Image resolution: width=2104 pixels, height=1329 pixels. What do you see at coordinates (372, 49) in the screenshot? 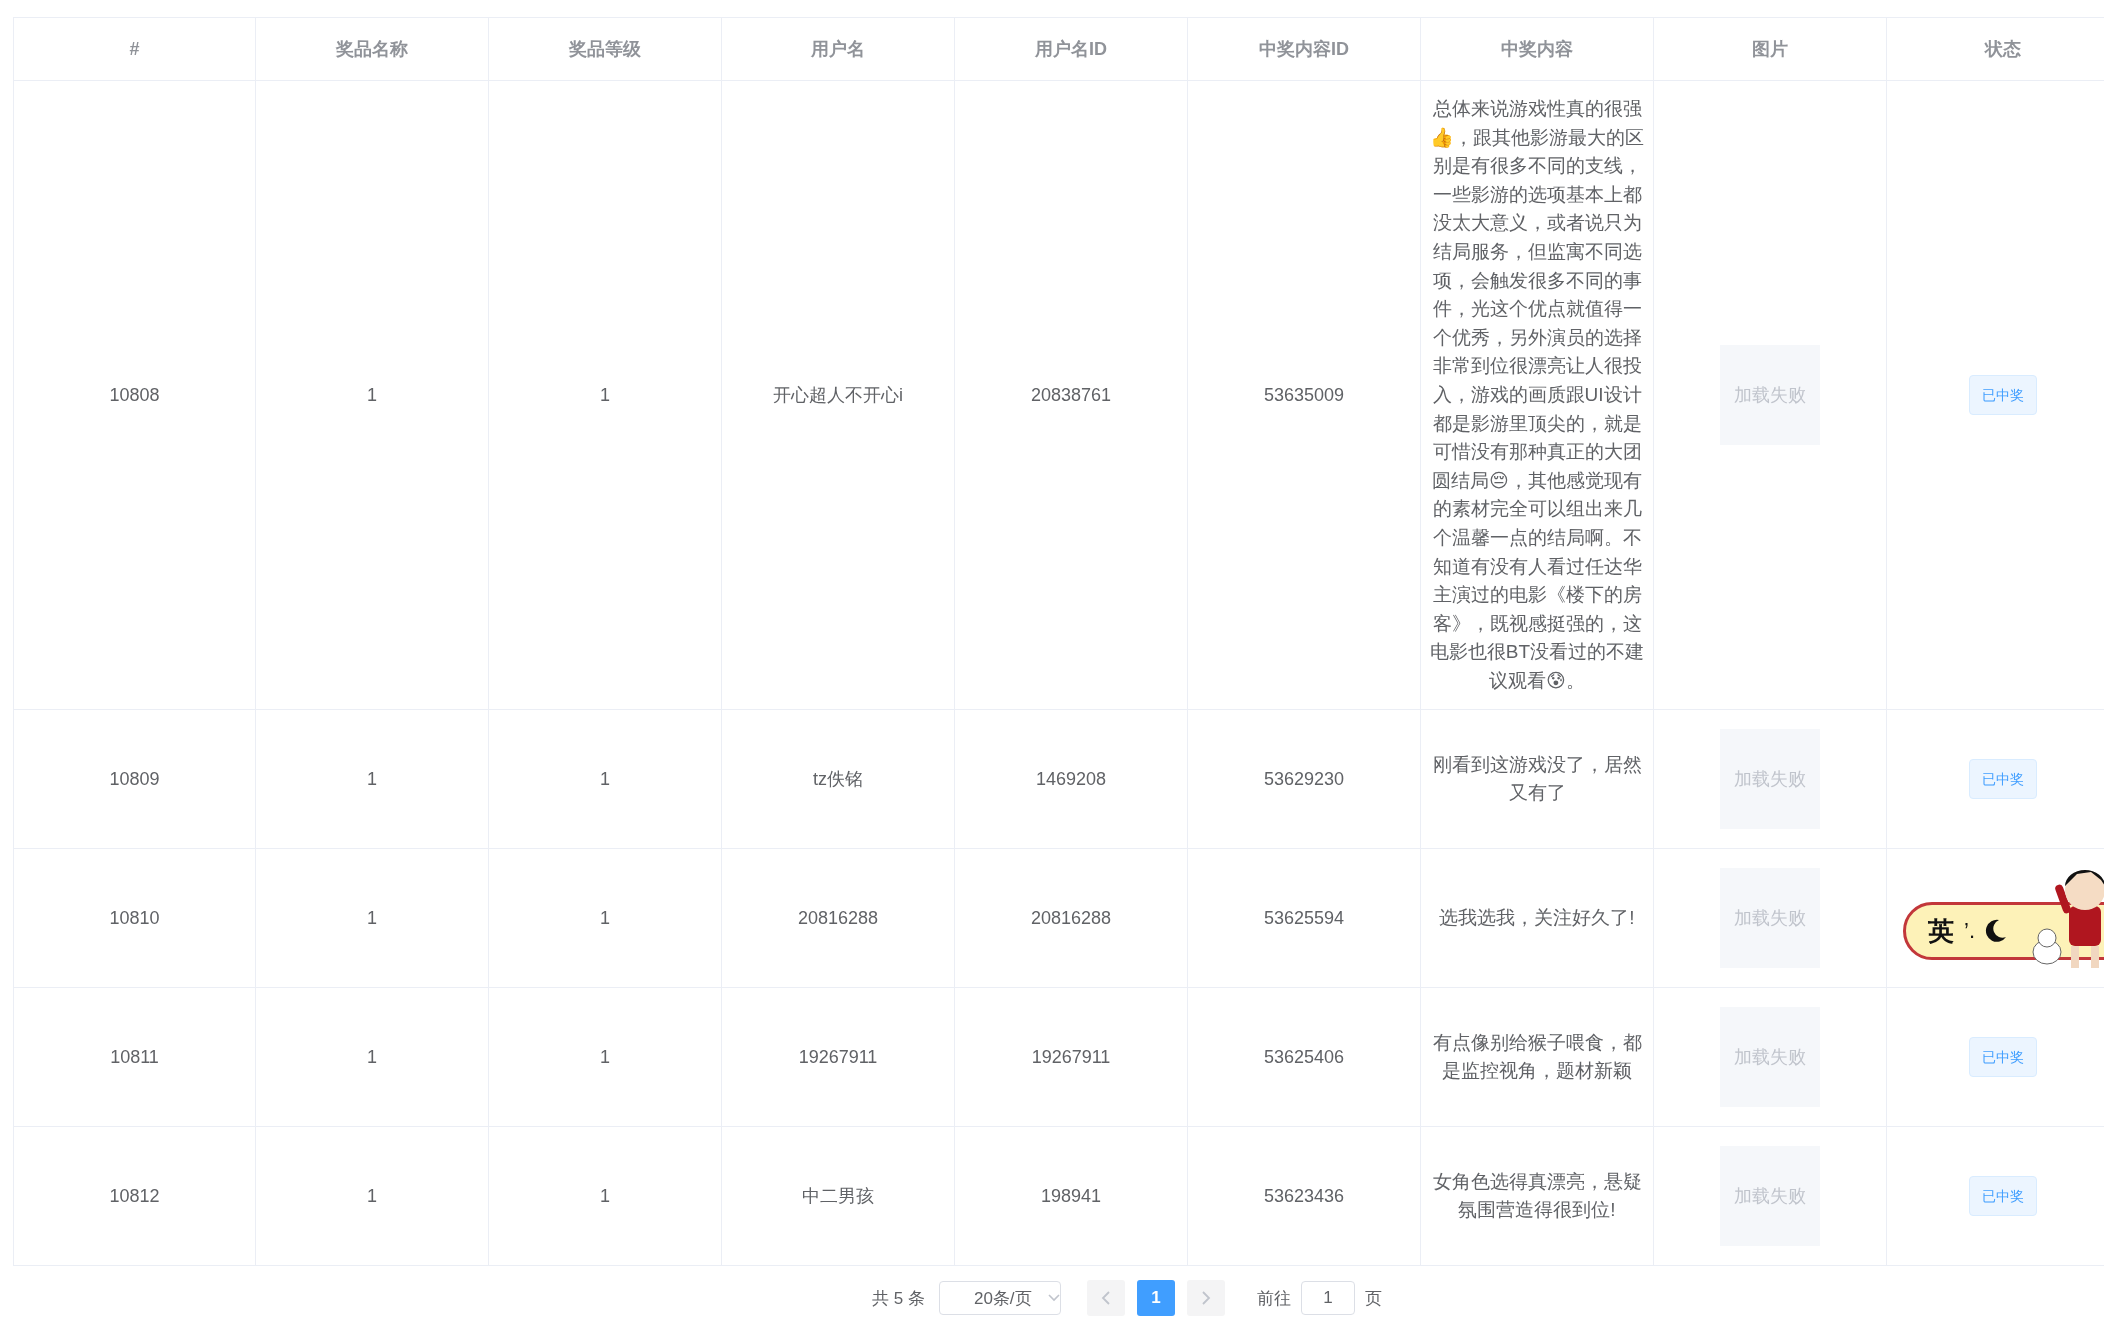
I see `column-header: 奖品名称` at bounding box center [372, 49].